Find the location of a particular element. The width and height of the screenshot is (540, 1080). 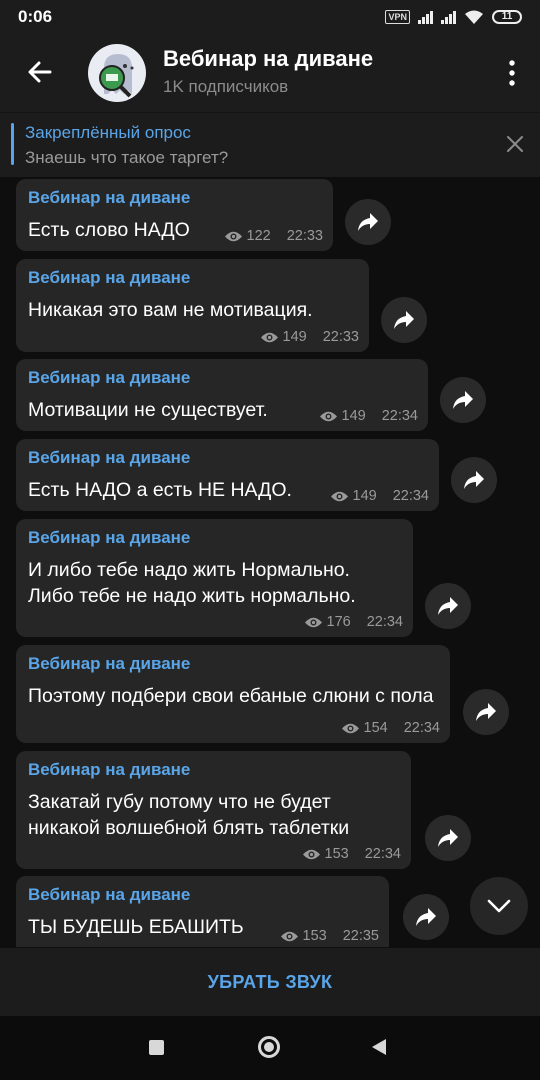

message-meta: 122 22:33 is located at coordinates (273, 236).